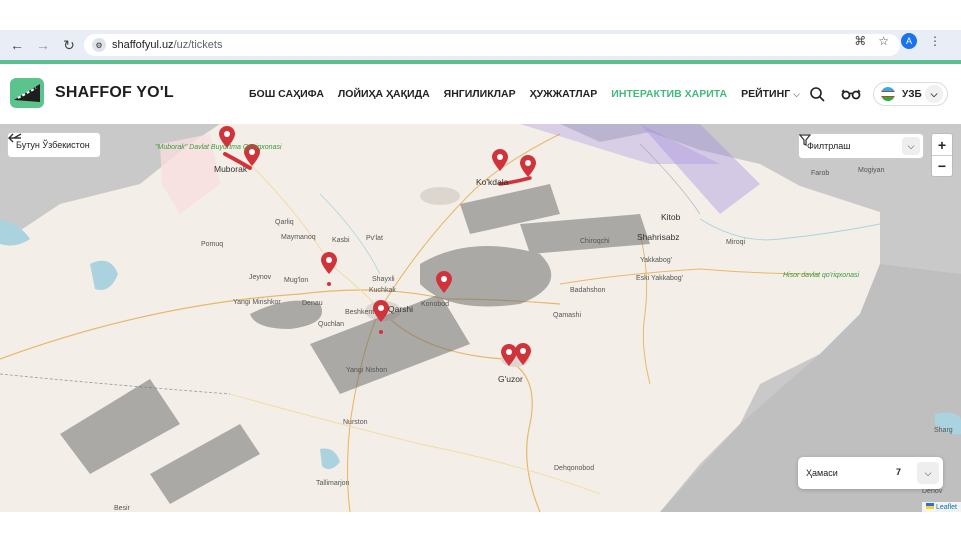 Image resolution: width=961 pixels, height=540 pixels. What do you see at coordinates (658, 237) in the screenshot?
I see `map-label-city: Shahrisabz` at bounding box center [658, 237].